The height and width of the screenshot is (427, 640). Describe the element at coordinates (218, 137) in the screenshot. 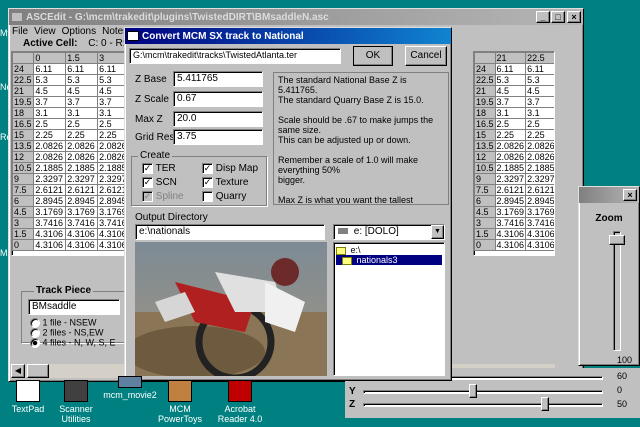

I see `grid-res-input: 3.75` at that location.